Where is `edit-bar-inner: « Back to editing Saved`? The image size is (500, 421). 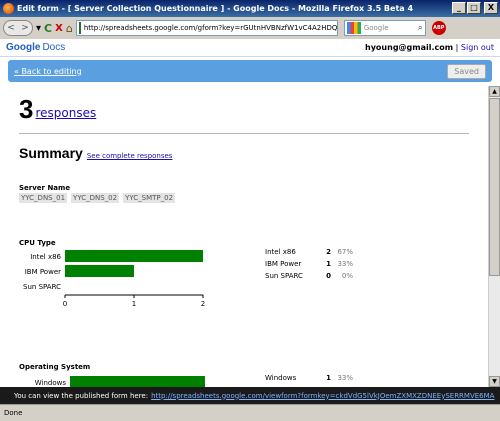 edit-bar-inner: « Back to editing Saved is located at coordinates (250, 71).